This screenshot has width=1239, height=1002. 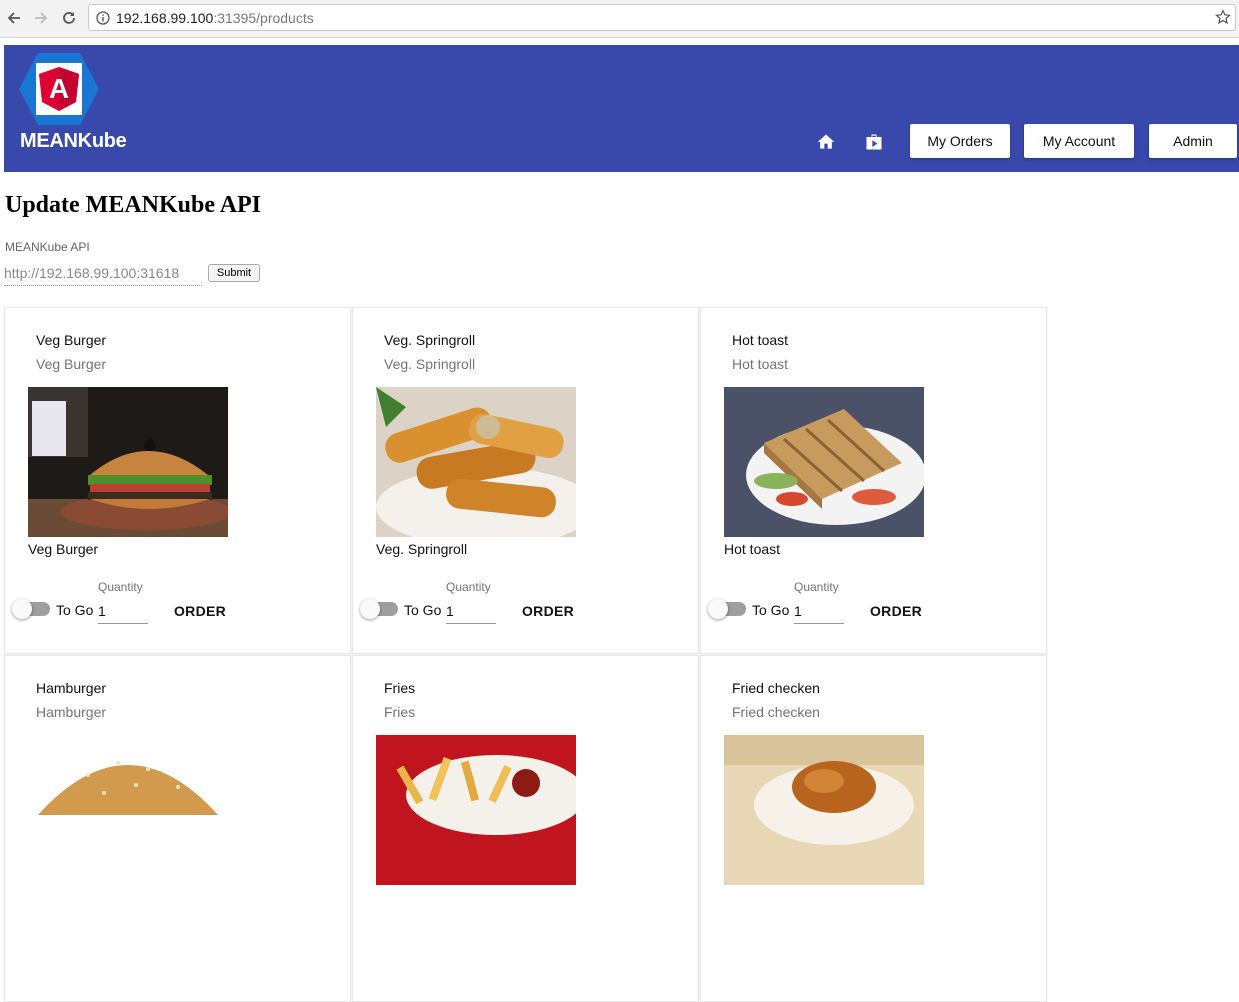 I want to click on address-bar: 192.168.99.100:31395/products, so click(x=662, y=17).